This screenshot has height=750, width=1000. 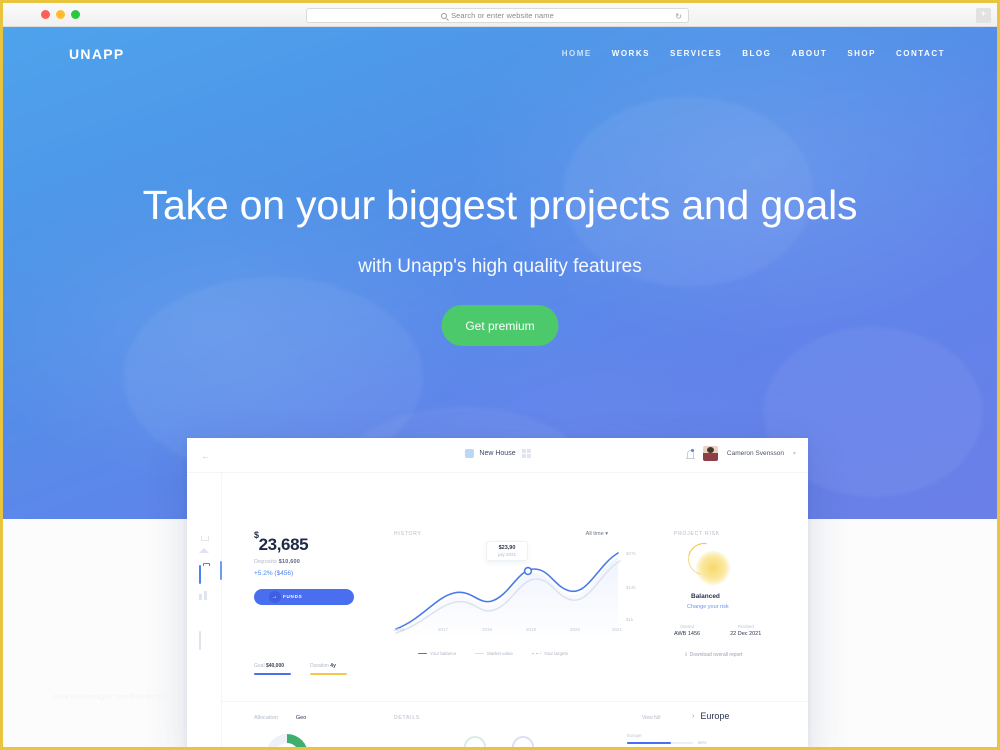 What do you see at coordinates (275, 666) in the screenshot?
I see `goal-value: $40,000` at bounding box center [275, 666].